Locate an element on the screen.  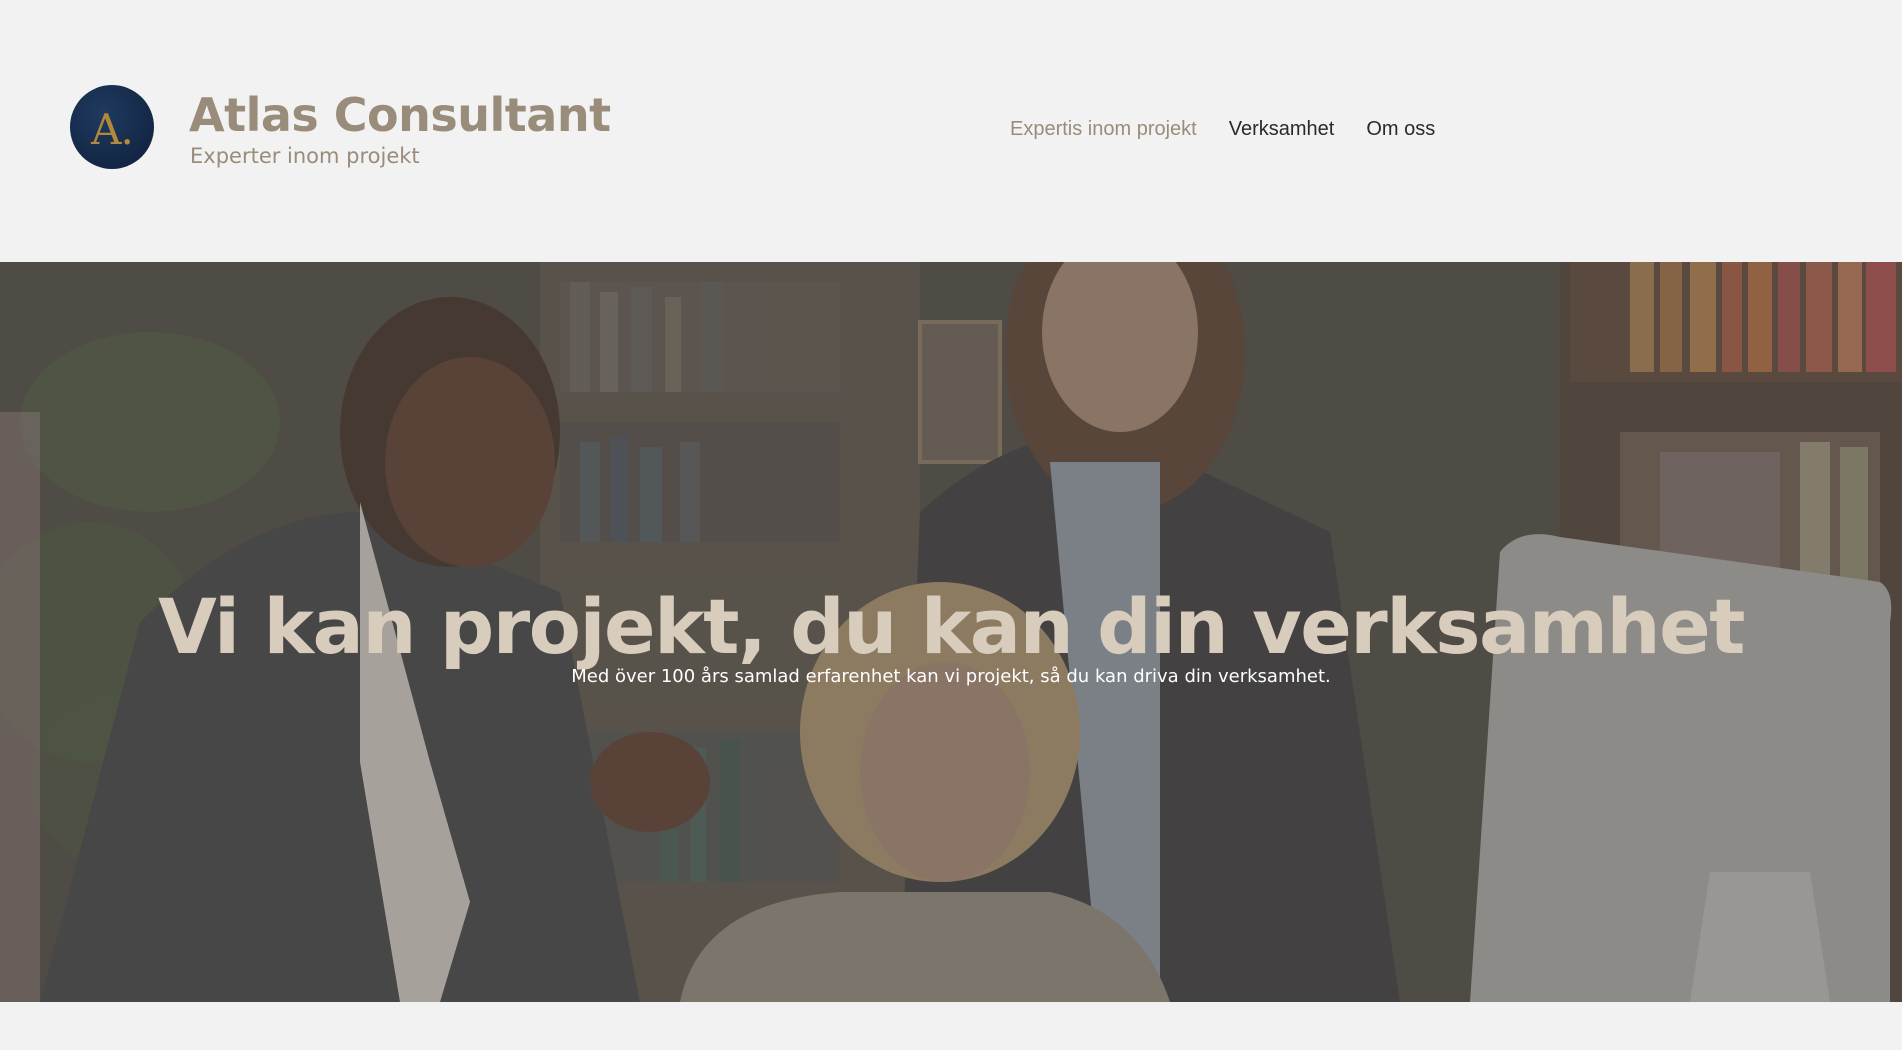
nav-item-expertis: Expertis inom projekt is located at coordinates (1103, 129).